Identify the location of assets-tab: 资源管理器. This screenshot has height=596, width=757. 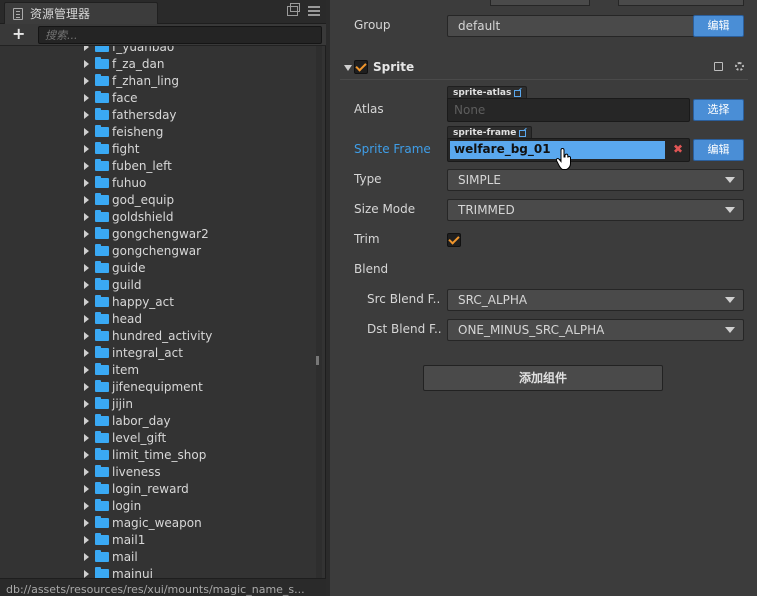
(81, 13).